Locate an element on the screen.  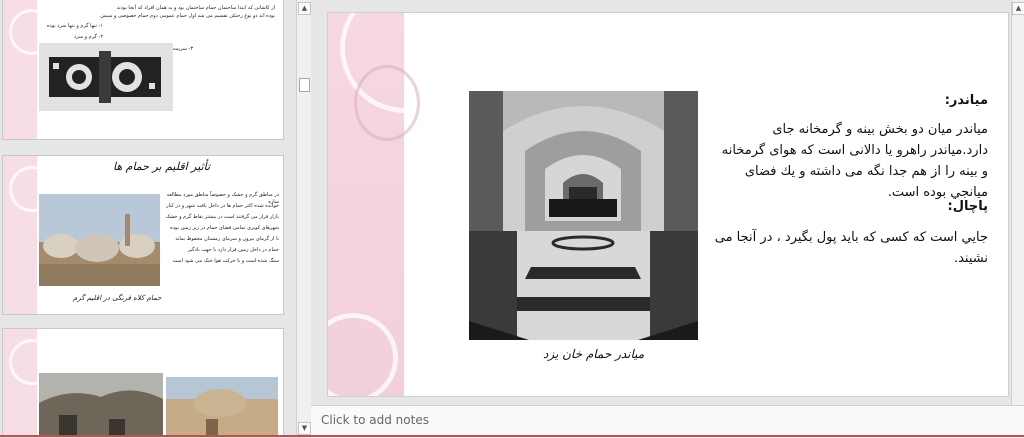
photo-caption: میاندر حمام خان یزد is located at coordinates (594, 354).